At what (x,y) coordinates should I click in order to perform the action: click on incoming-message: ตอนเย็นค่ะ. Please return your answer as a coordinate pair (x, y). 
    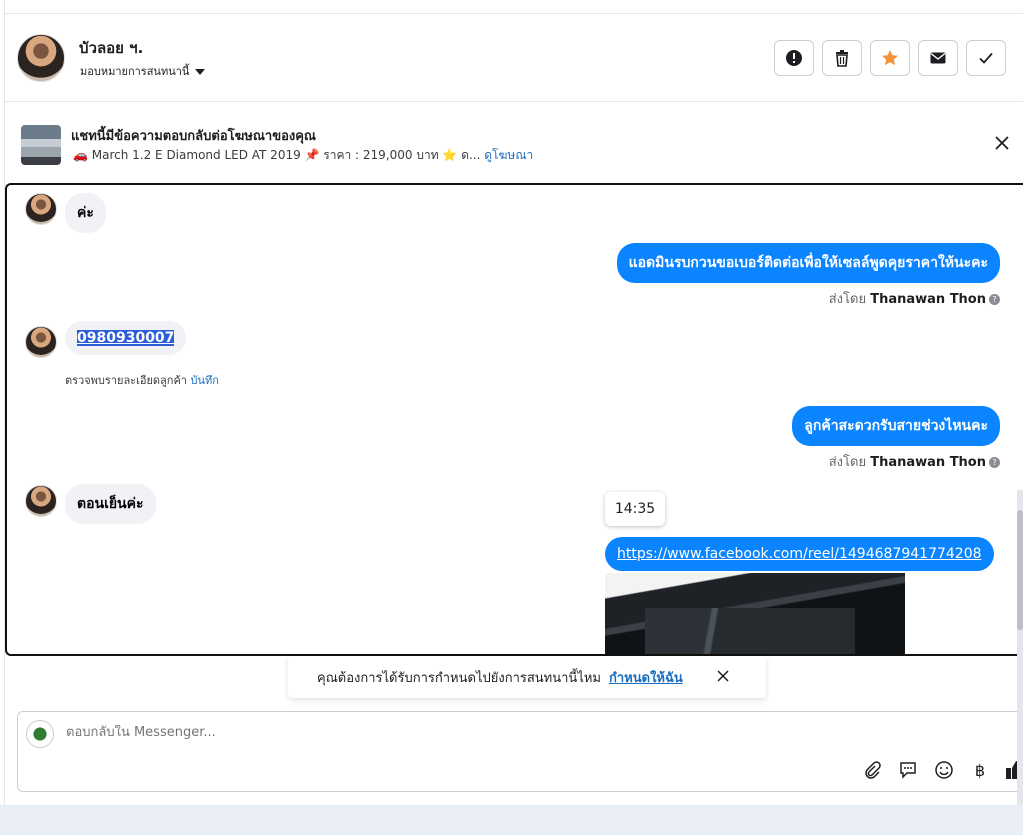
    Looking at the image, I should click on (110, 504).